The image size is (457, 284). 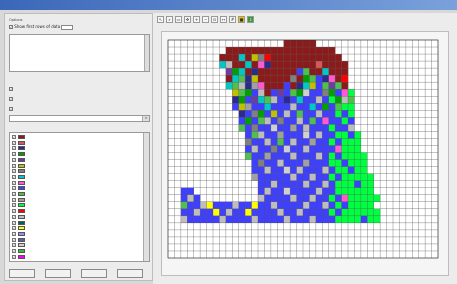 What do you see at coordinates (11, 109) in the screenshot?
I see `option-3-checkbox` at bounding box center [11, 109].